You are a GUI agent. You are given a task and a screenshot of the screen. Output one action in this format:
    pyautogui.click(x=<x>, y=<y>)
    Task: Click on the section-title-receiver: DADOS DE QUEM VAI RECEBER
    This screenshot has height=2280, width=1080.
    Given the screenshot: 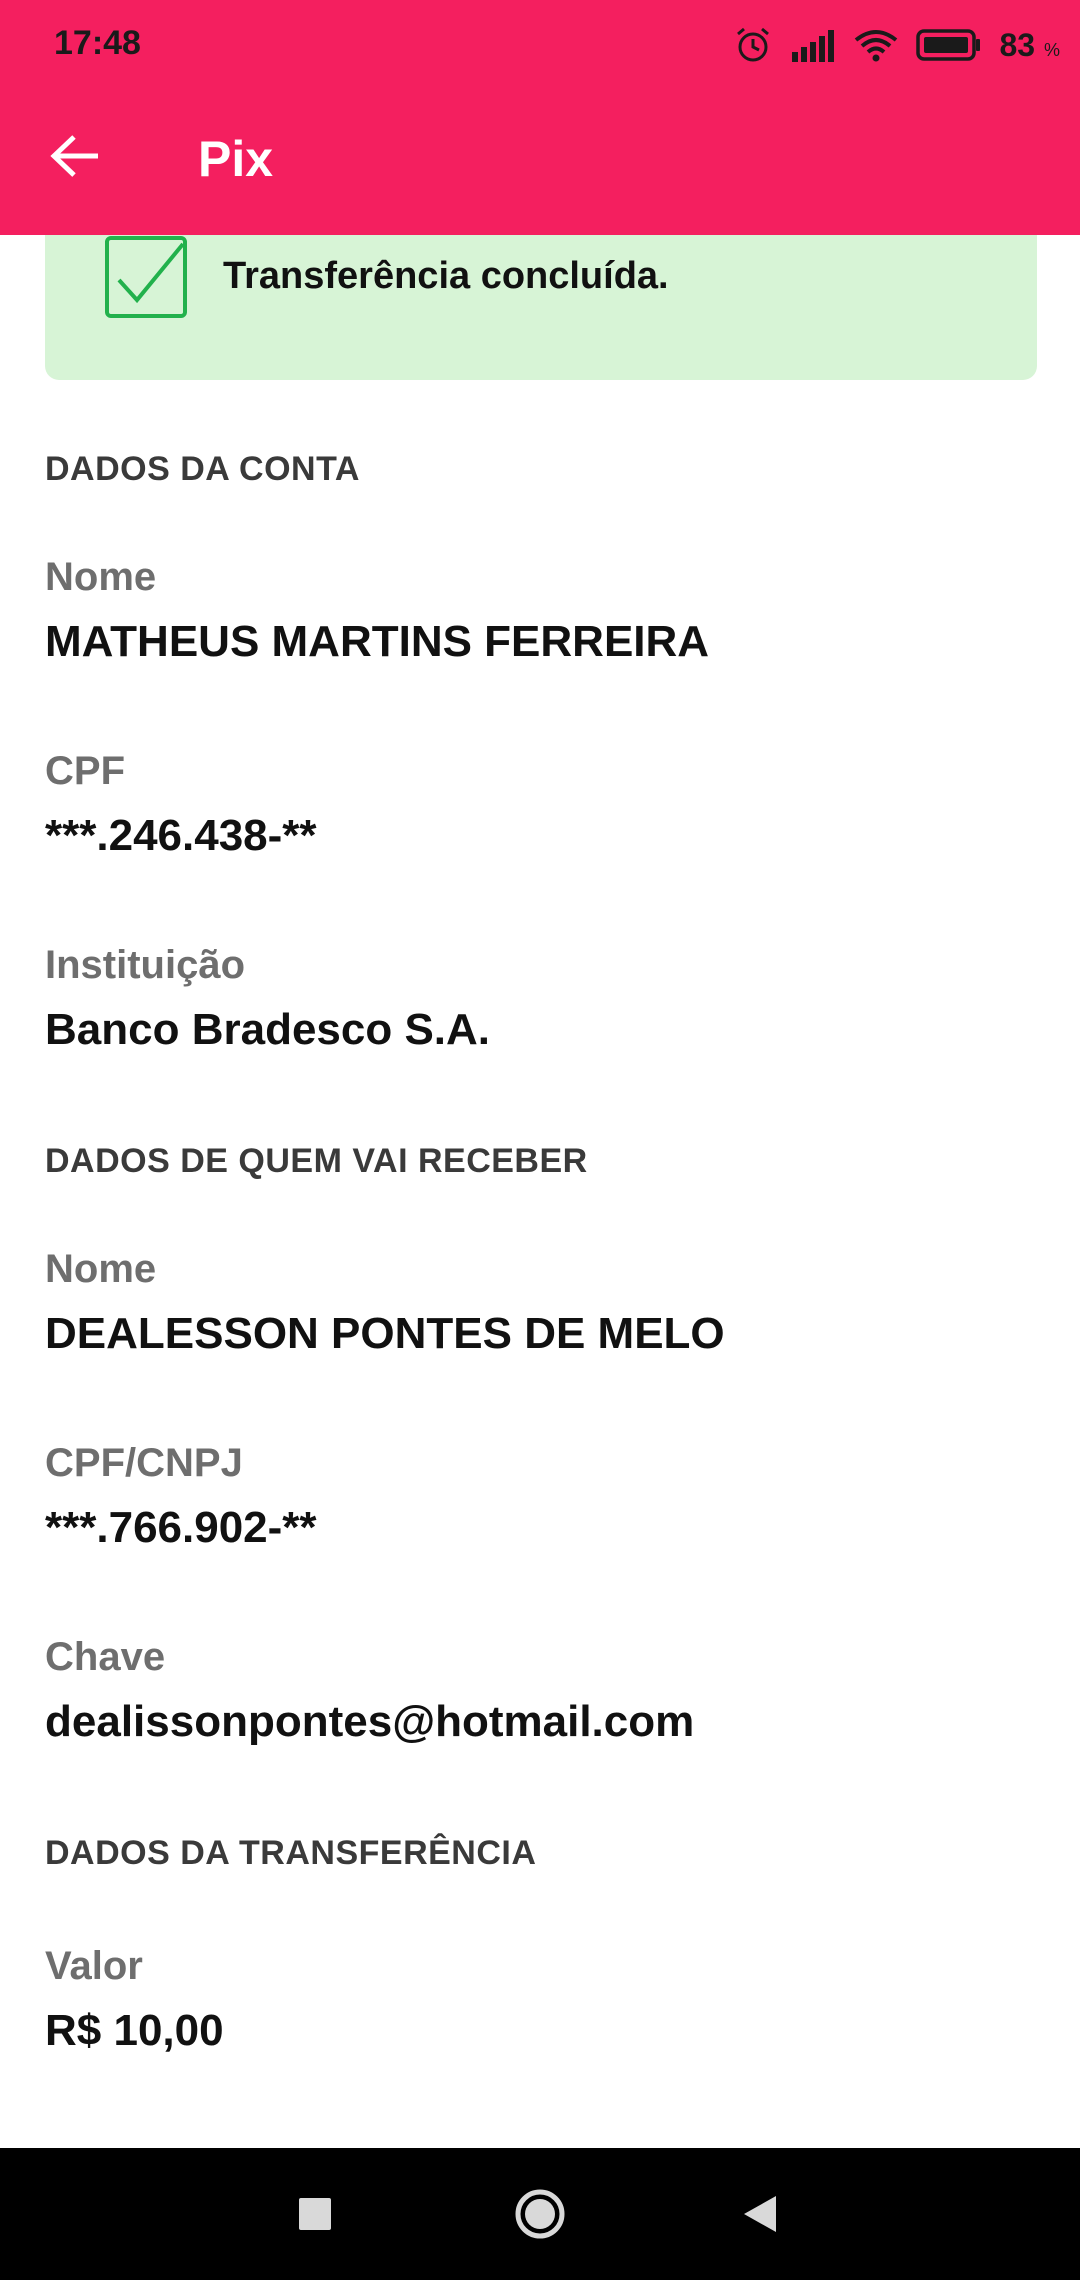 What is the action you would take?
    pyautogui.click(x=316, y=1161)
    